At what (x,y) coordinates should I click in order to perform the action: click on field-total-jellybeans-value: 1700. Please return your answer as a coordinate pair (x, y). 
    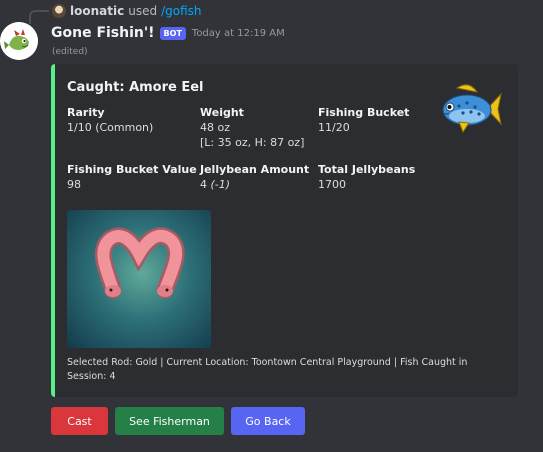
    Looking at the image, I should click on (332, 184).